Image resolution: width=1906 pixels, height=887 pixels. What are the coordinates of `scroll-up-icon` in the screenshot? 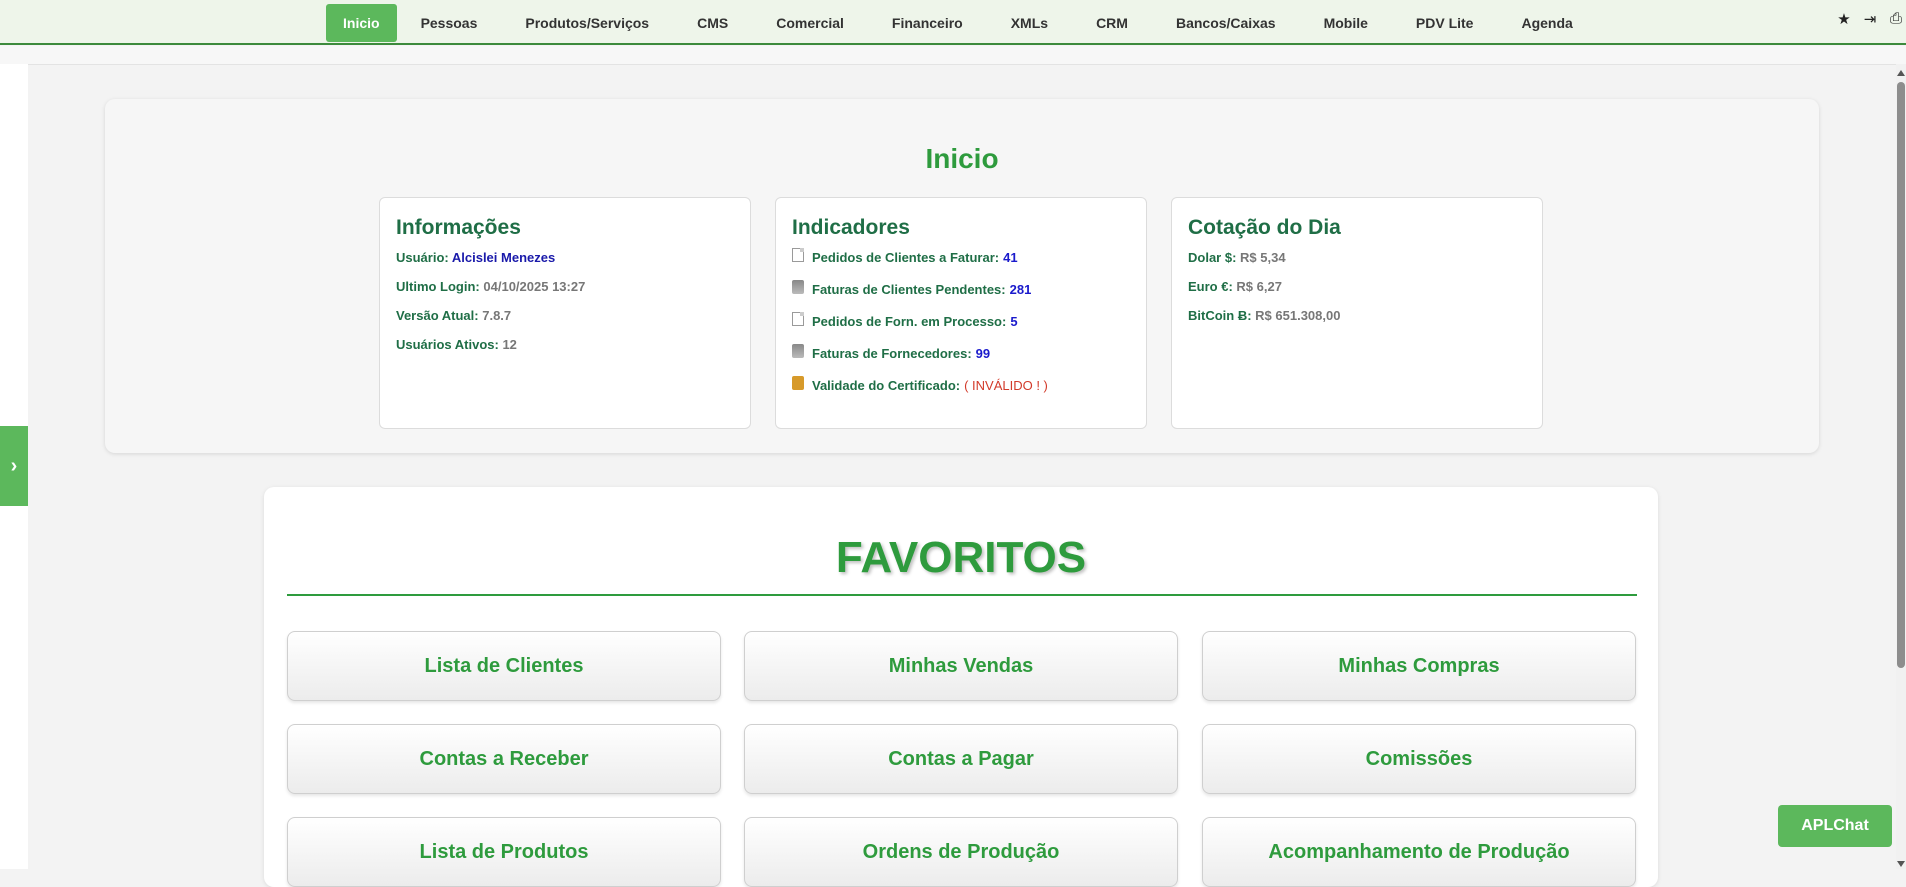 It's located at (1901, 73).